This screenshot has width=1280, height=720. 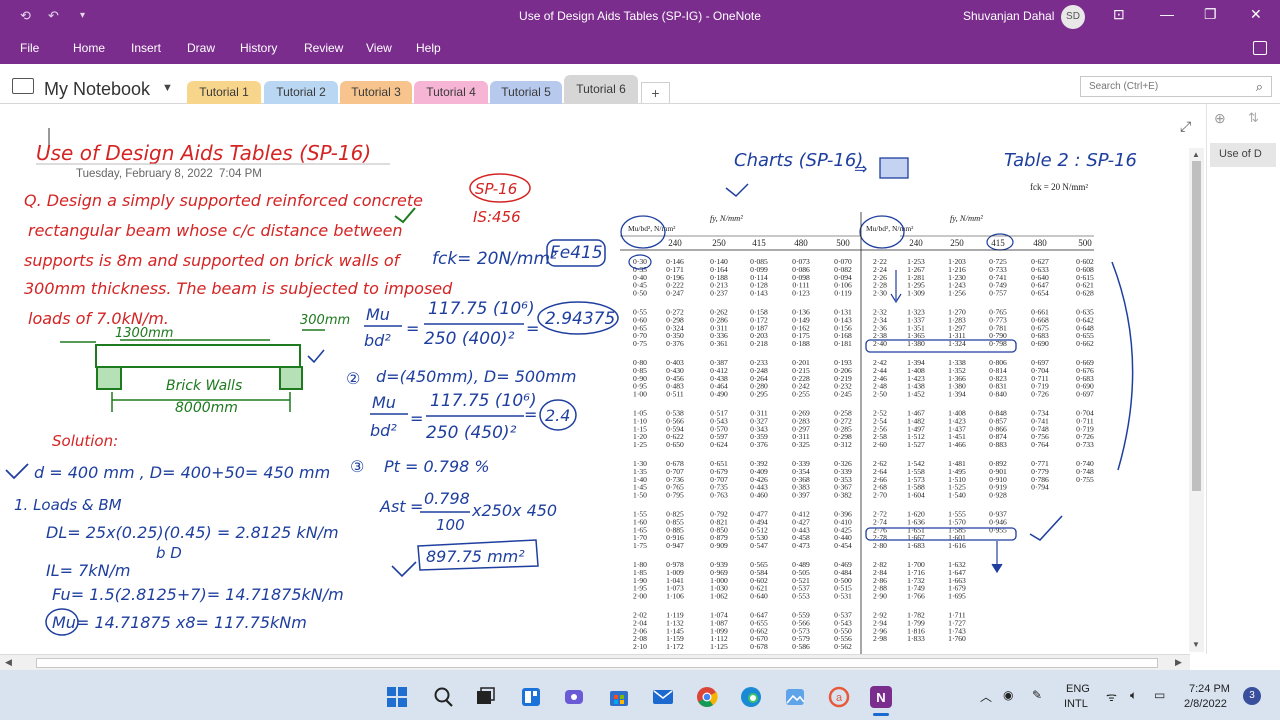 I want to click on language-bottom: INTL, so click(x=1076, y=704).